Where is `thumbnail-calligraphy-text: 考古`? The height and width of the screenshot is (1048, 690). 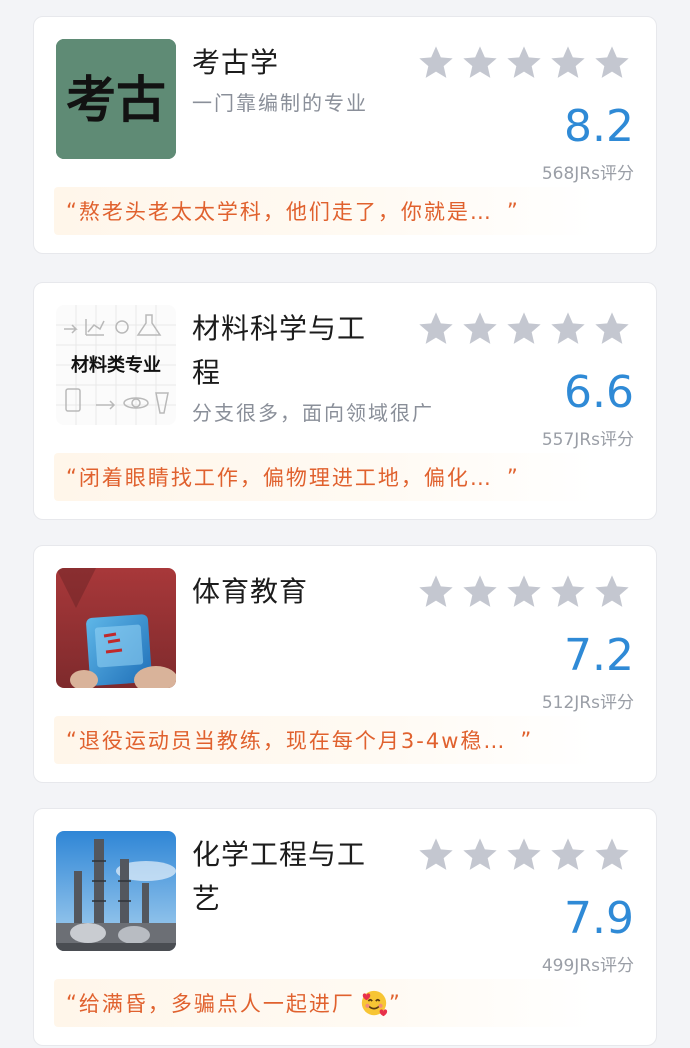
thumbnail-calligraphy-text: 考古 is located at coordinates (116, 99).